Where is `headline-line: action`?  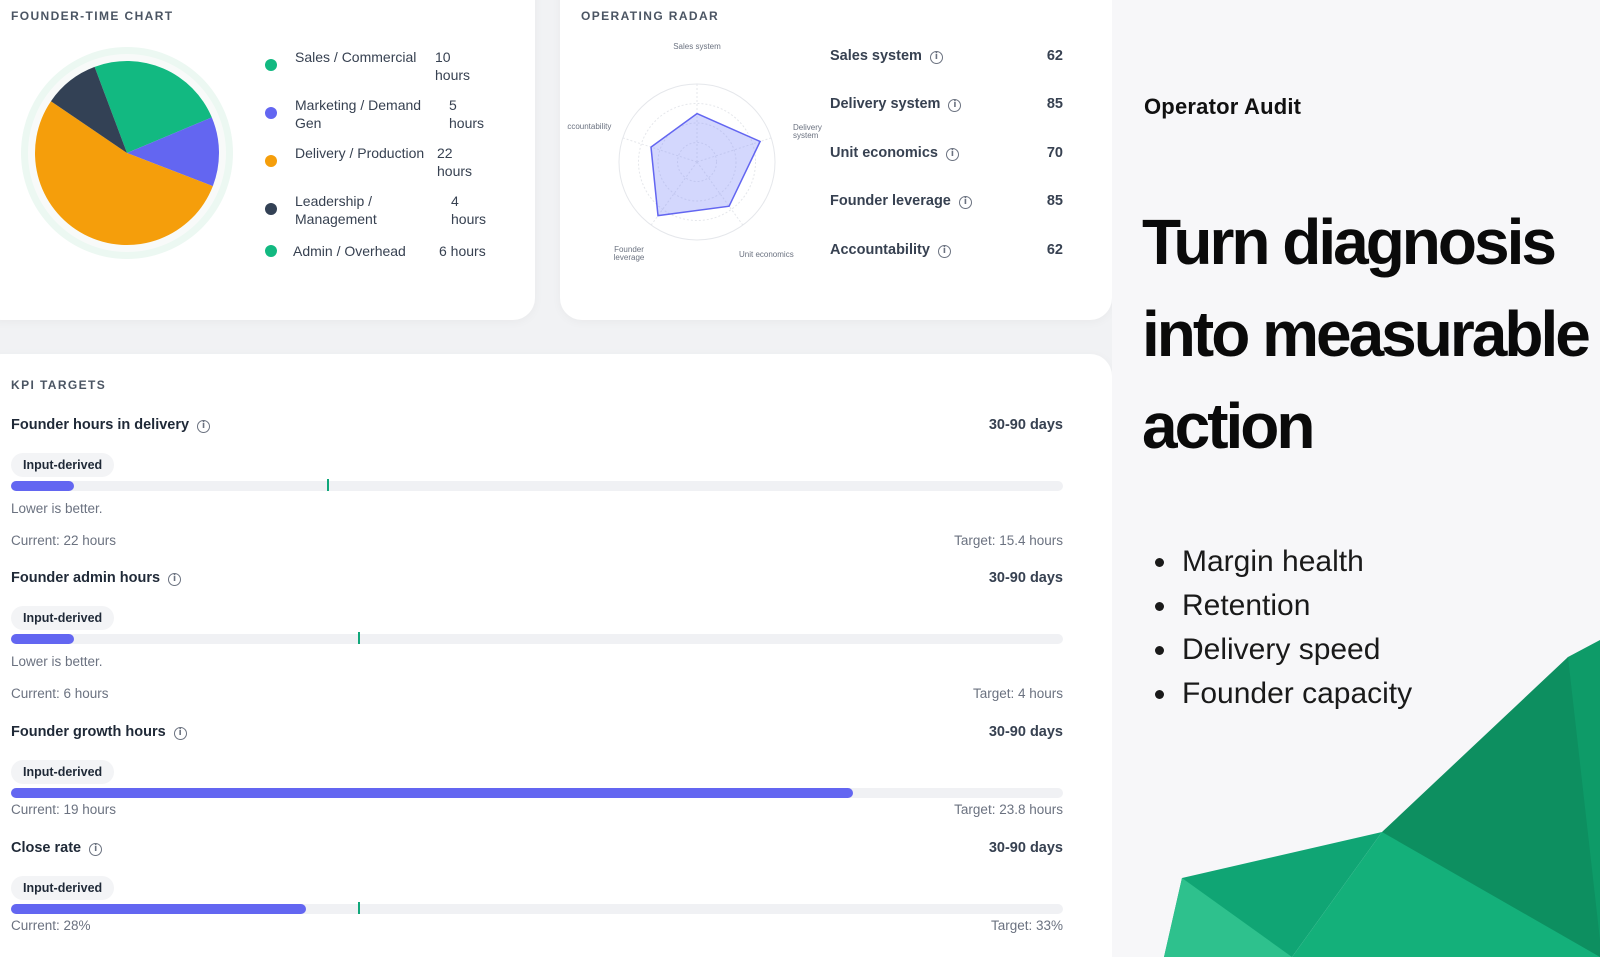 headline-line: action is located at coordinates (1228, 426).